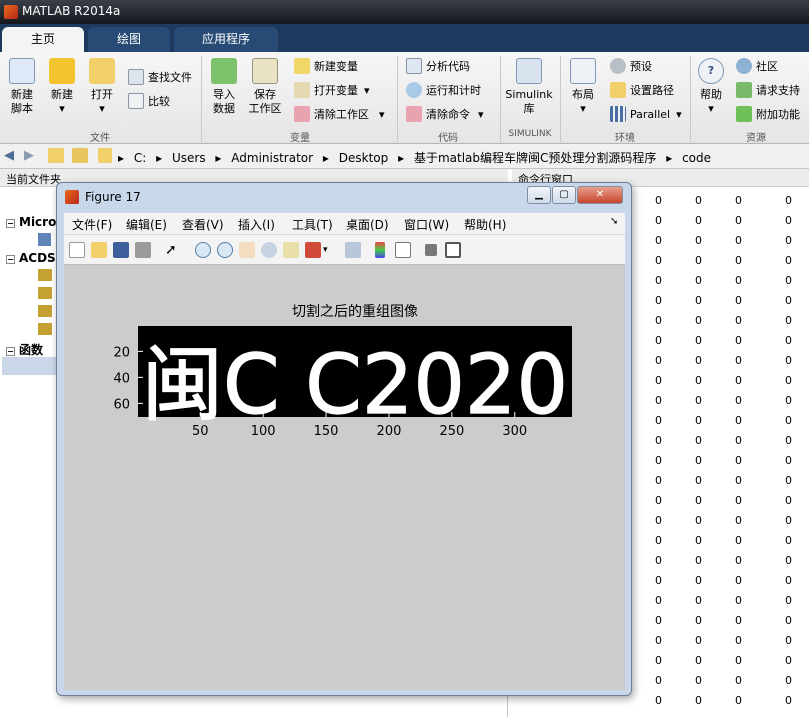  What do you see at coordinates (99, 250) in the screenshot?
I see `open-file-icon` at bounding box center [99, 250].